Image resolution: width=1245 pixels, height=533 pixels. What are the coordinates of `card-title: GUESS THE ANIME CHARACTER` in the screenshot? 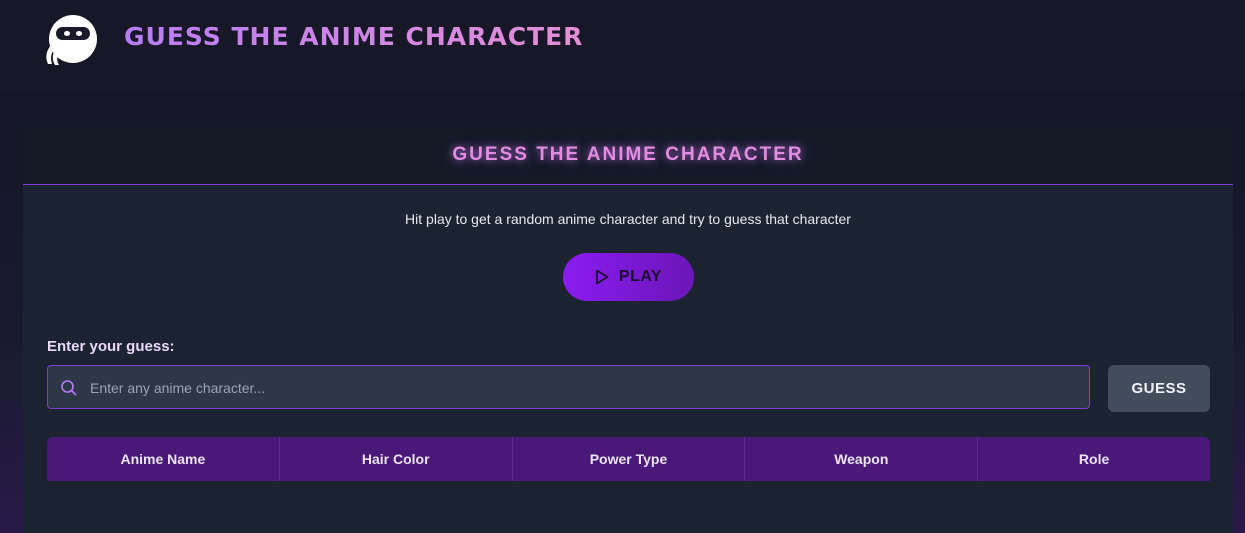 It's located at (628, 154).